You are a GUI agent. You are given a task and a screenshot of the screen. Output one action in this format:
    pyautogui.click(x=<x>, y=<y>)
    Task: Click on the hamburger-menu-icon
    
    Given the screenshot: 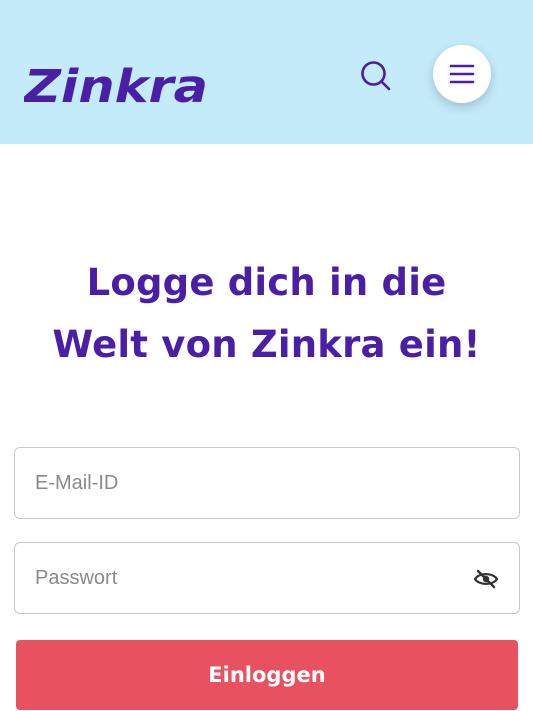 What is the action you would take?
    pyautogui.click(x=462, y=74)
    